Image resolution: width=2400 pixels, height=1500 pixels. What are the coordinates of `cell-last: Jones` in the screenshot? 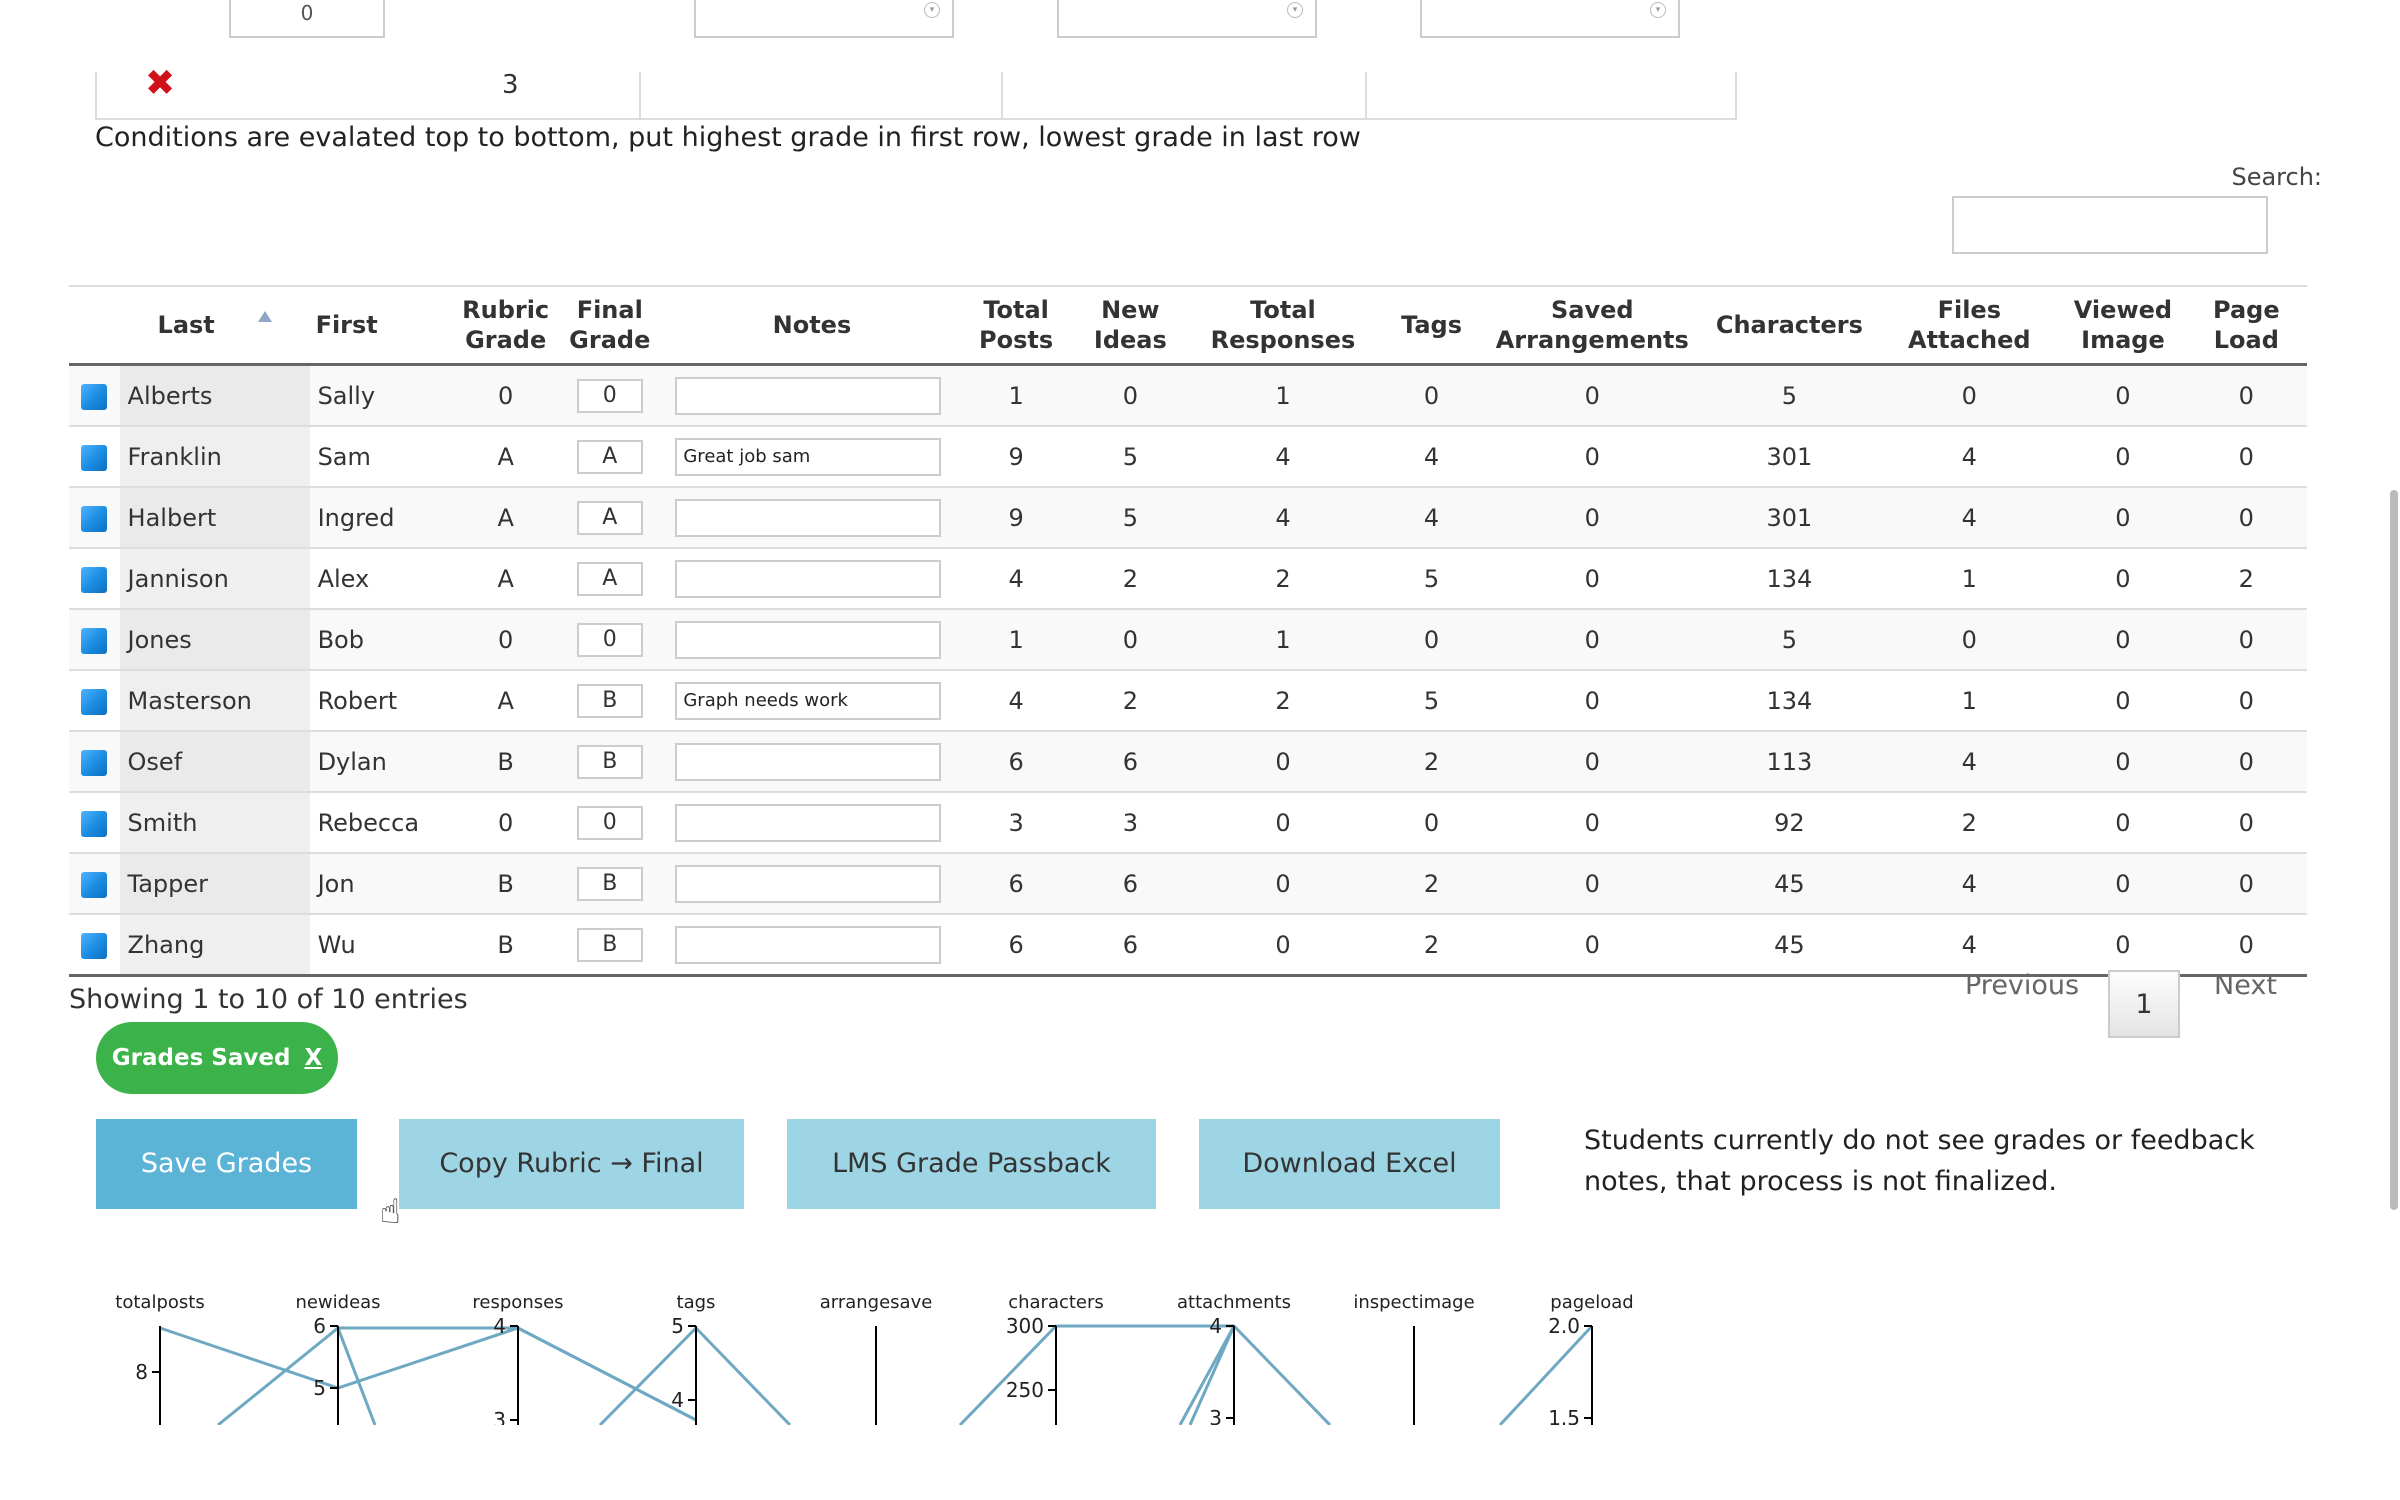 It's located at (214, 640).